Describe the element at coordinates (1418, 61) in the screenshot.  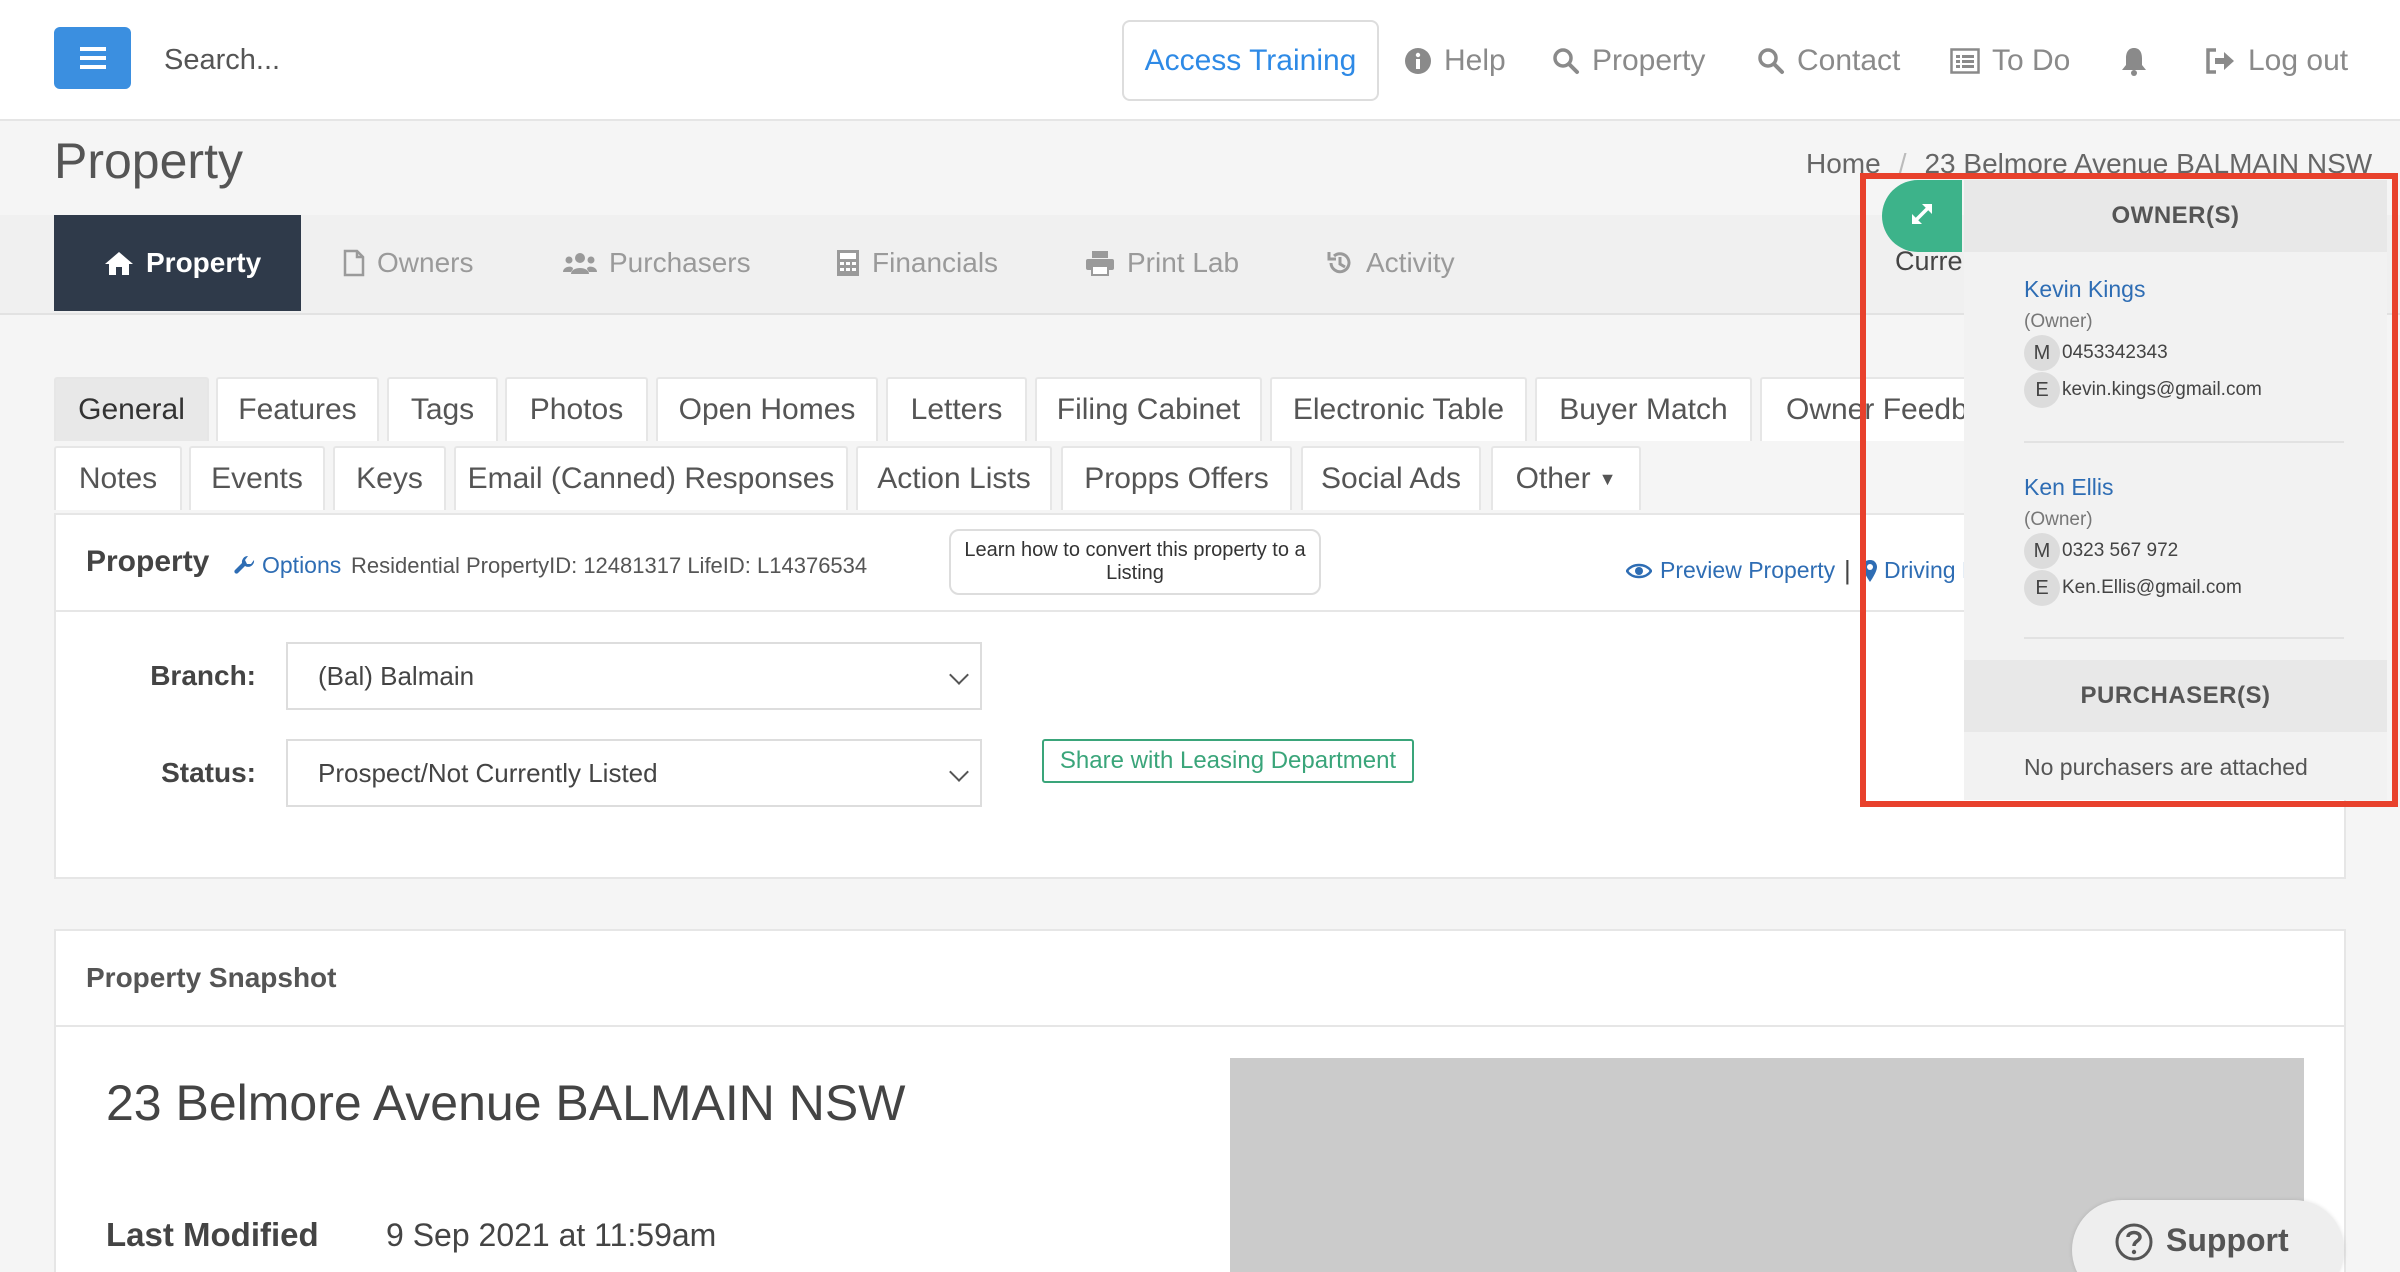
I see `info-icon` at that location.